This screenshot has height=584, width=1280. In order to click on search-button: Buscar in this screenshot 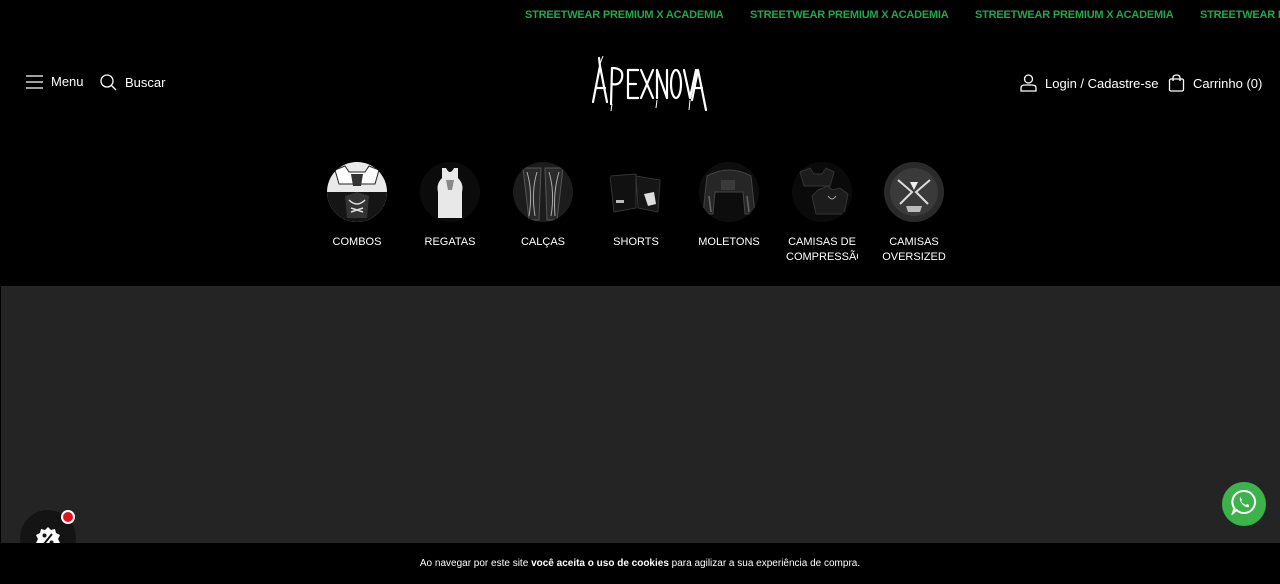, I will do `click(132, 82)`.